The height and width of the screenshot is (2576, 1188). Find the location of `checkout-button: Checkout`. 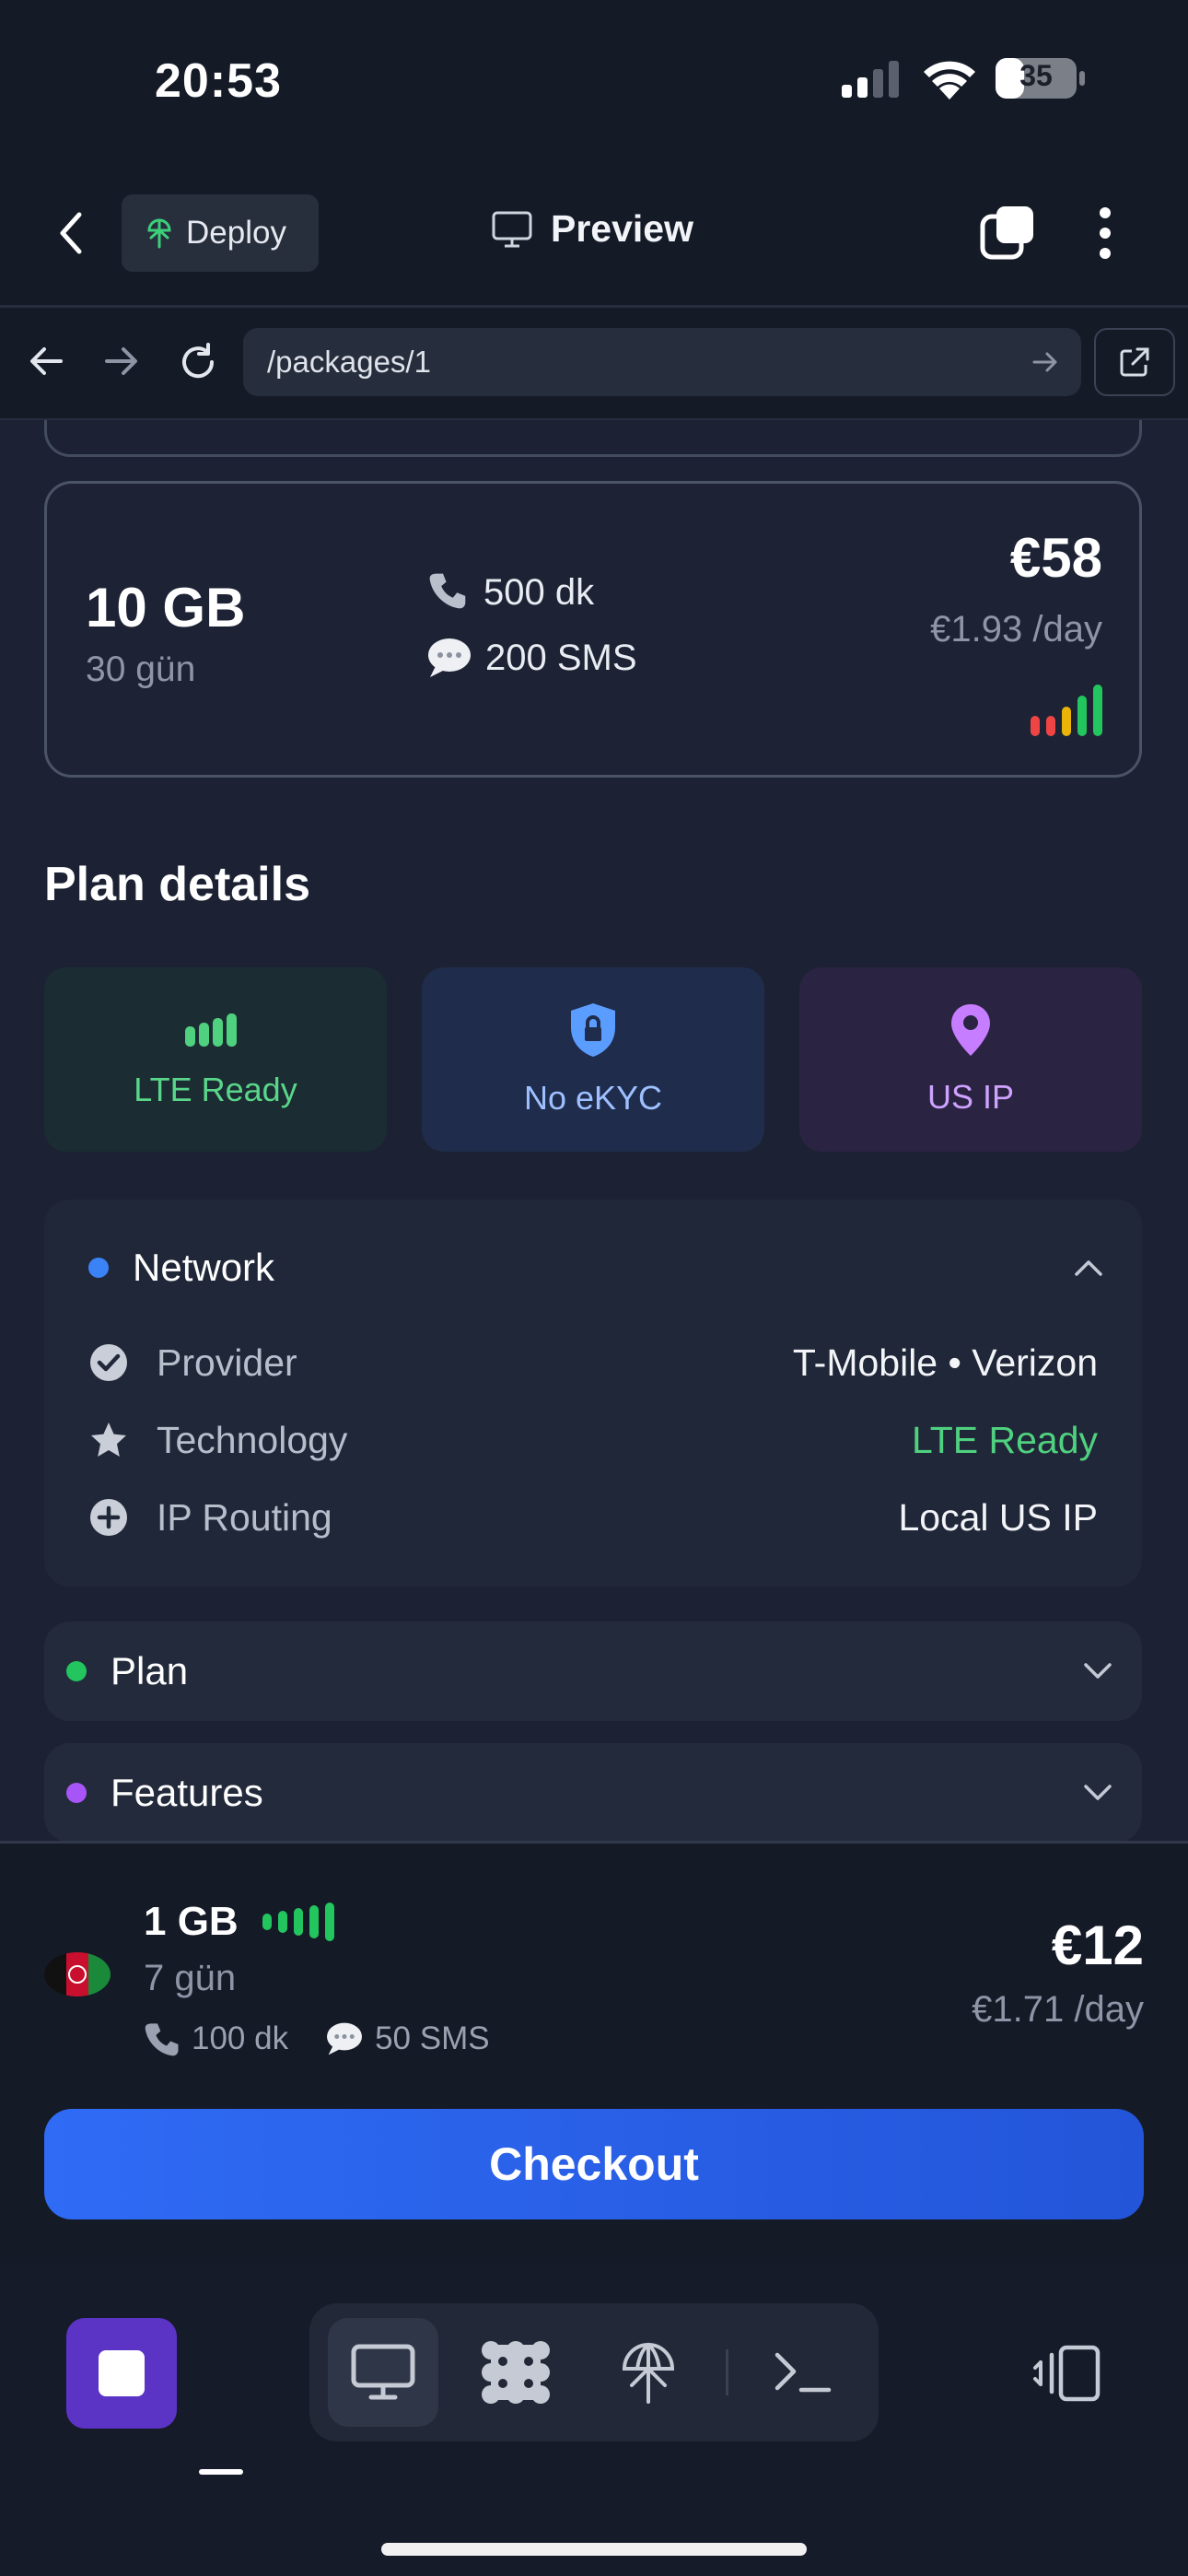

checkout-button: Checkout is located at coordinates (594, 2164).